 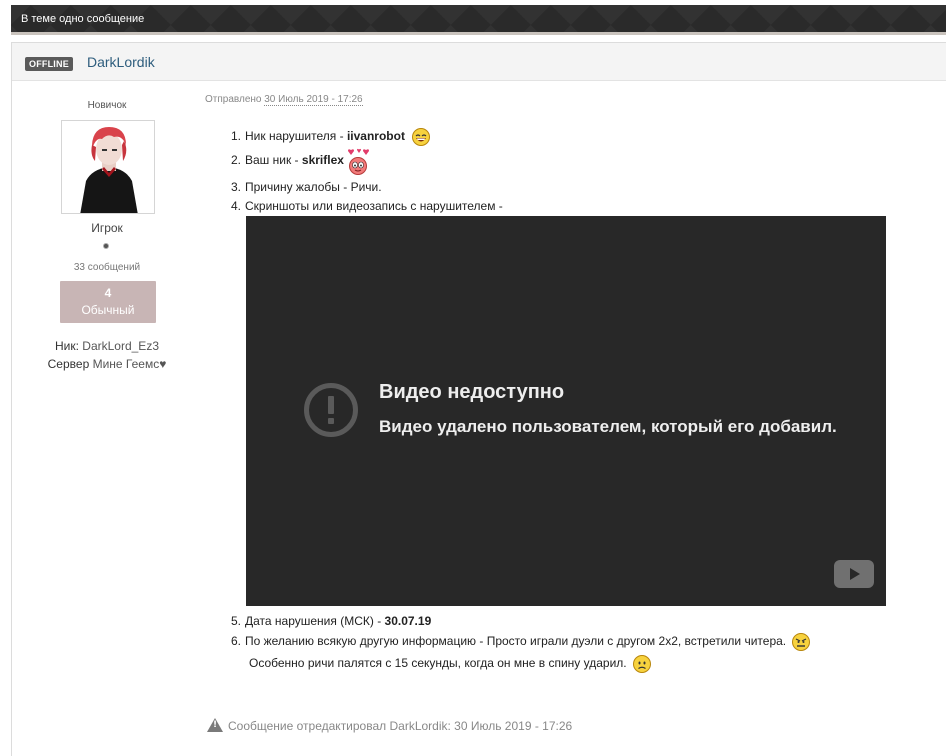 I want to click on list-item-bold: 30.07.19, so click(x=408, y=621).